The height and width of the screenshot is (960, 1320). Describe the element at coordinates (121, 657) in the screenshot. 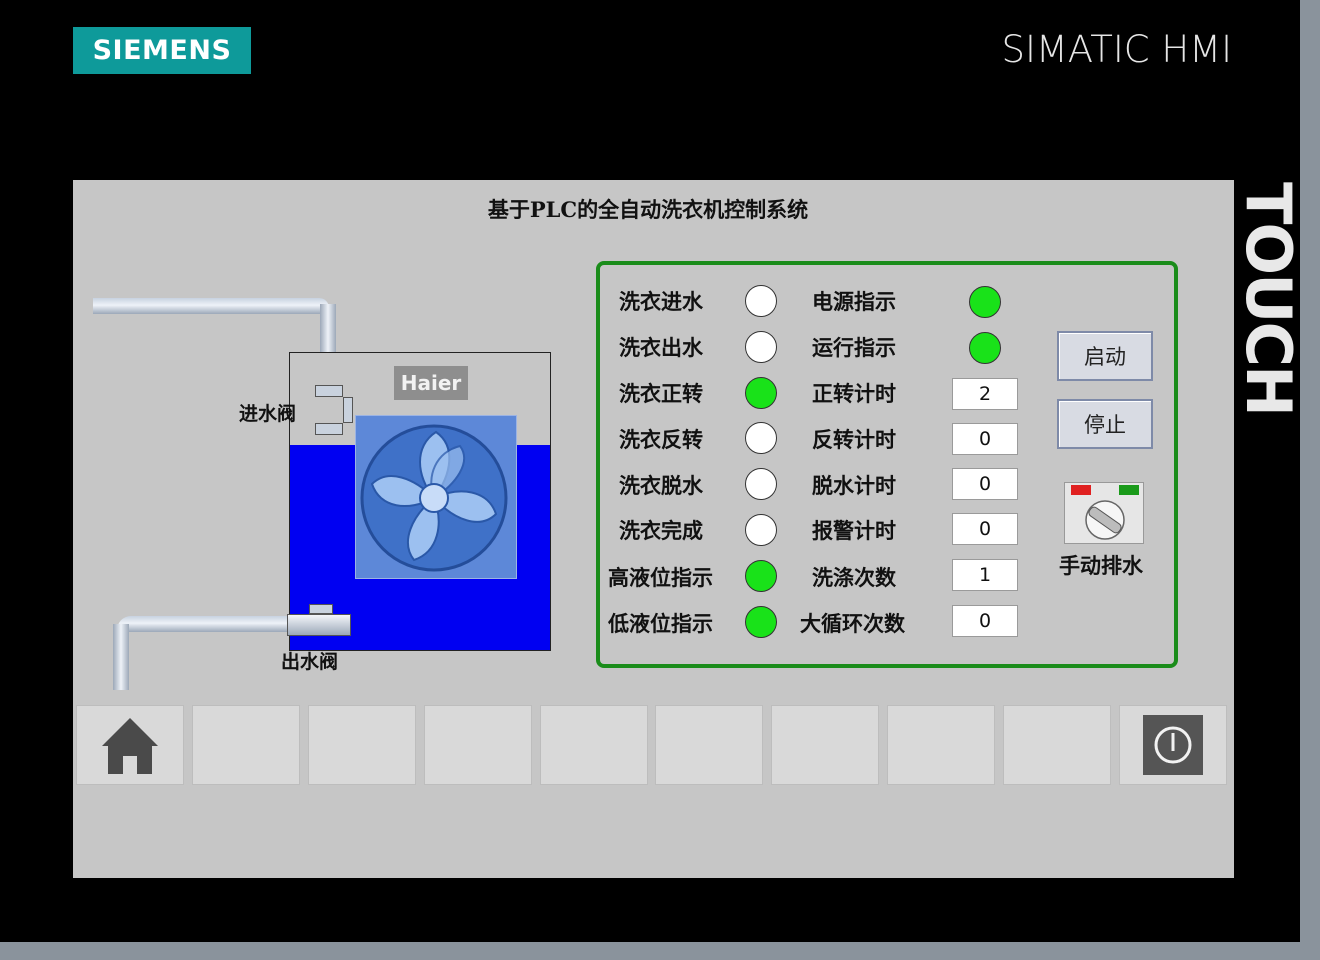

I see `outlet-pipe-vertical` at that location.